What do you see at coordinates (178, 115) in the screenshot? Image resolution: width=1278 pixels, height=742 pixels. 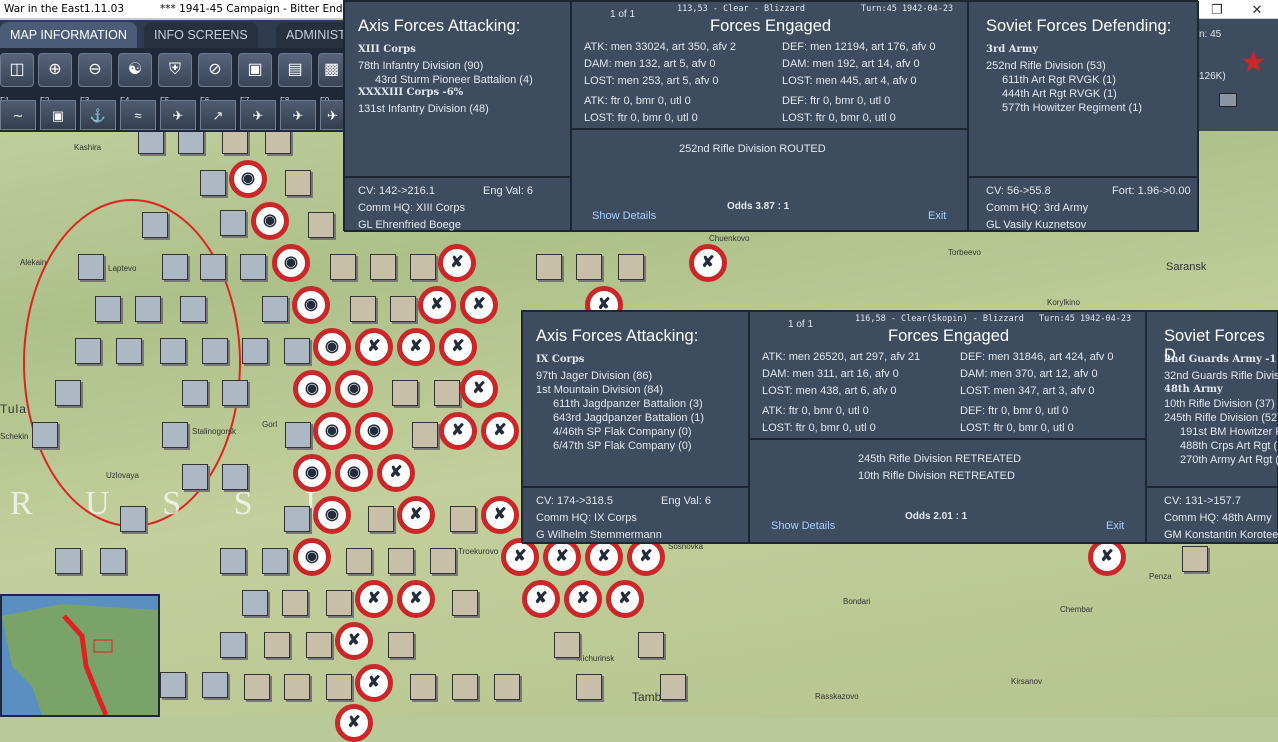 I see `air-interdiction-icon: ✈` at bounding box center [178, 115].